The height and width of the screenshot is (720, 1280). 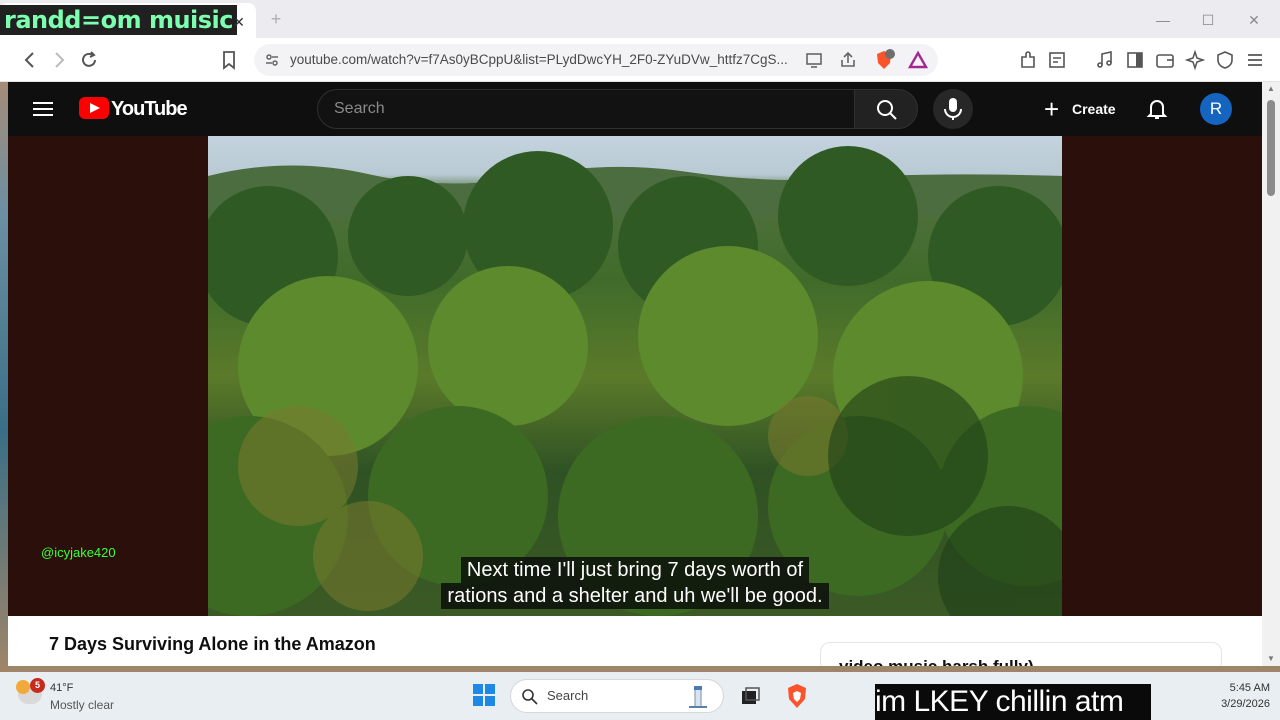 I want to click on bookmark-icon, so click(x=229, y=60).